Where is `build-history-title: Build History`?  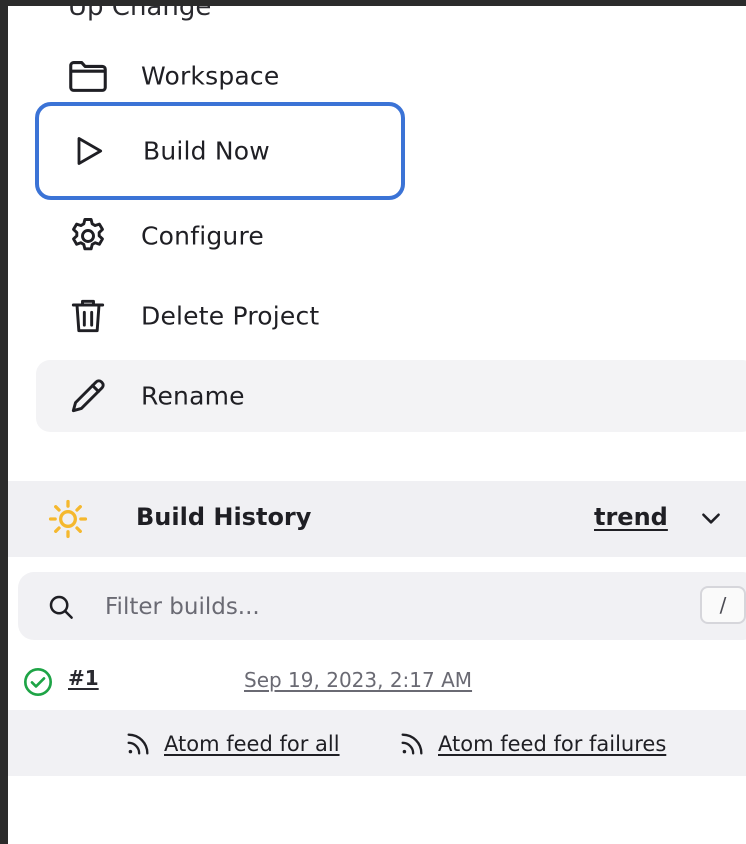
build-history-title: Build History is located at coordinates (224, 517).